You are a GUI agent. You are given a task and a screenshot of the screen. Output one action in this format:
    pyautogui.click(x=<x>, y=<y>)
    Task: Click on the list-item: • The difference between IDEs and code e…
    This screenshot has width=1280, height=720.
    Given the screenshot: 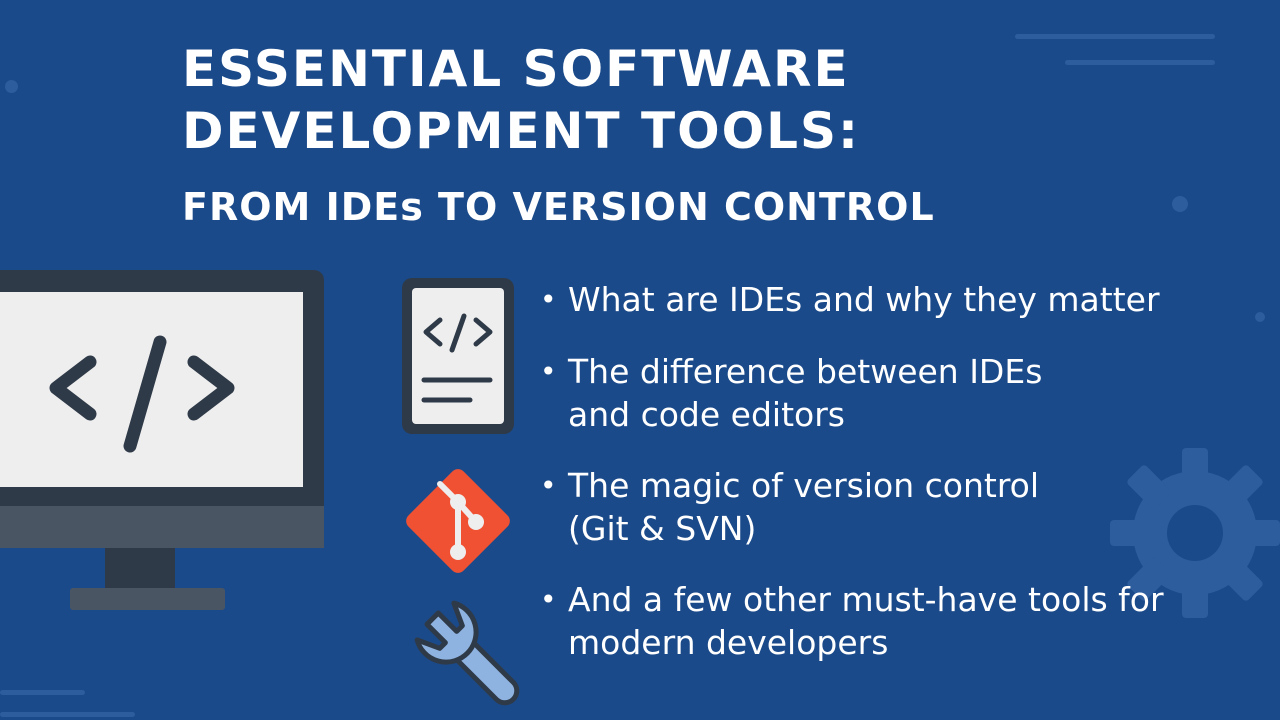 What is the action you would take?
    pyautogui.click(x=814, y=393)
    